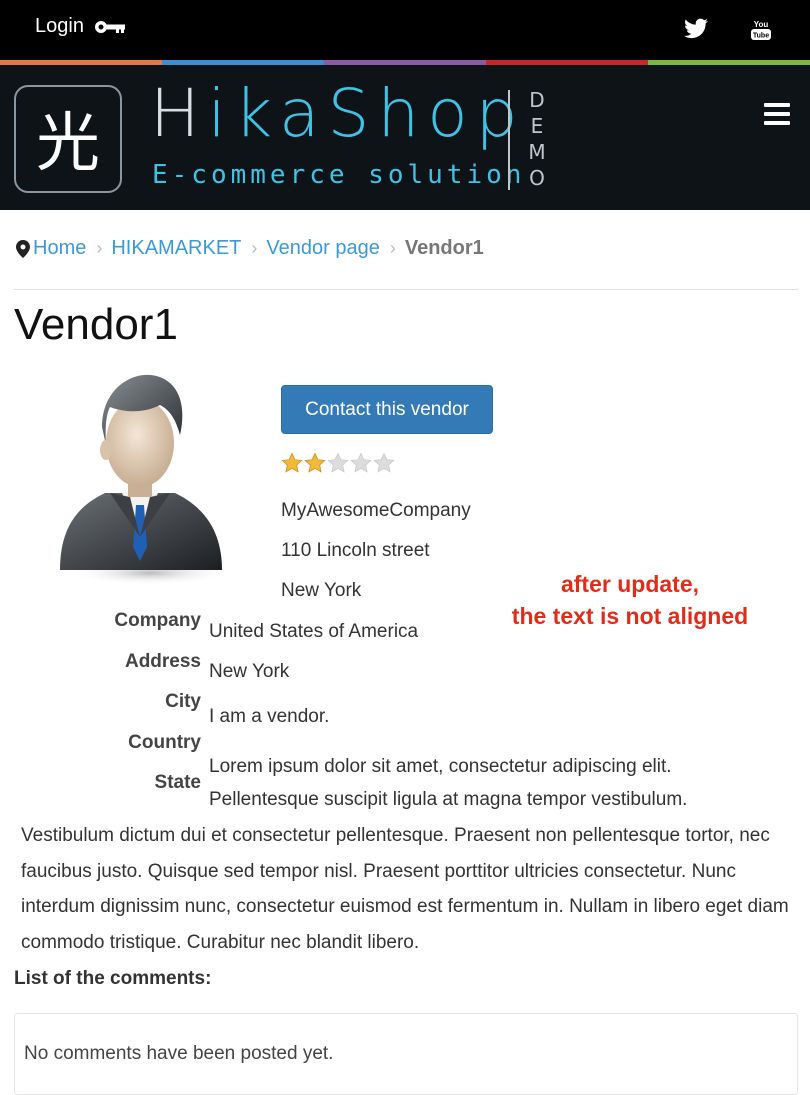 Image resolution: width=810 pixels, height=1095 pixels. What do you see at coordinates (537, 139) in the screenshot?
I see `demo-label: DEMO` at bounding box center [537, 139].